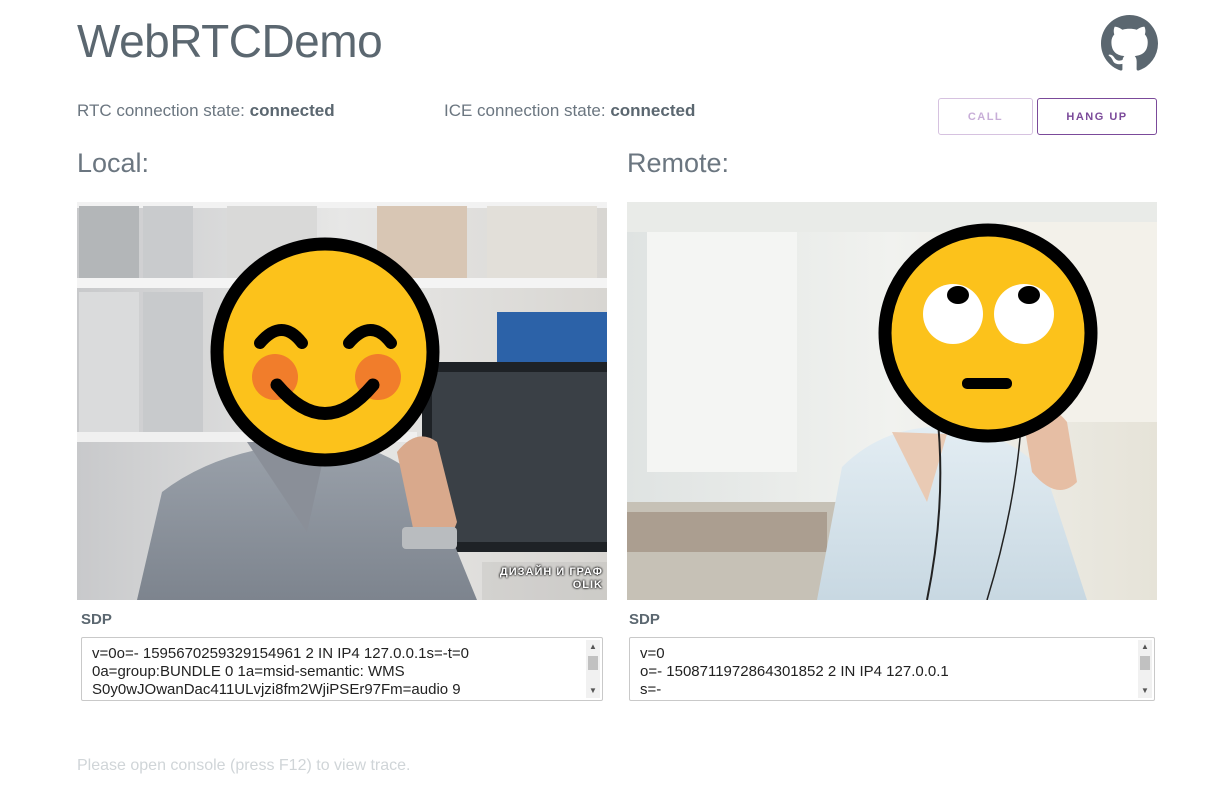 This screenshot has width=1229, height=806. What do you see at coordinates (988, 333) in the screenshot?
I see `eye-roll-emoji-icon` at bounding box center [988, 333].